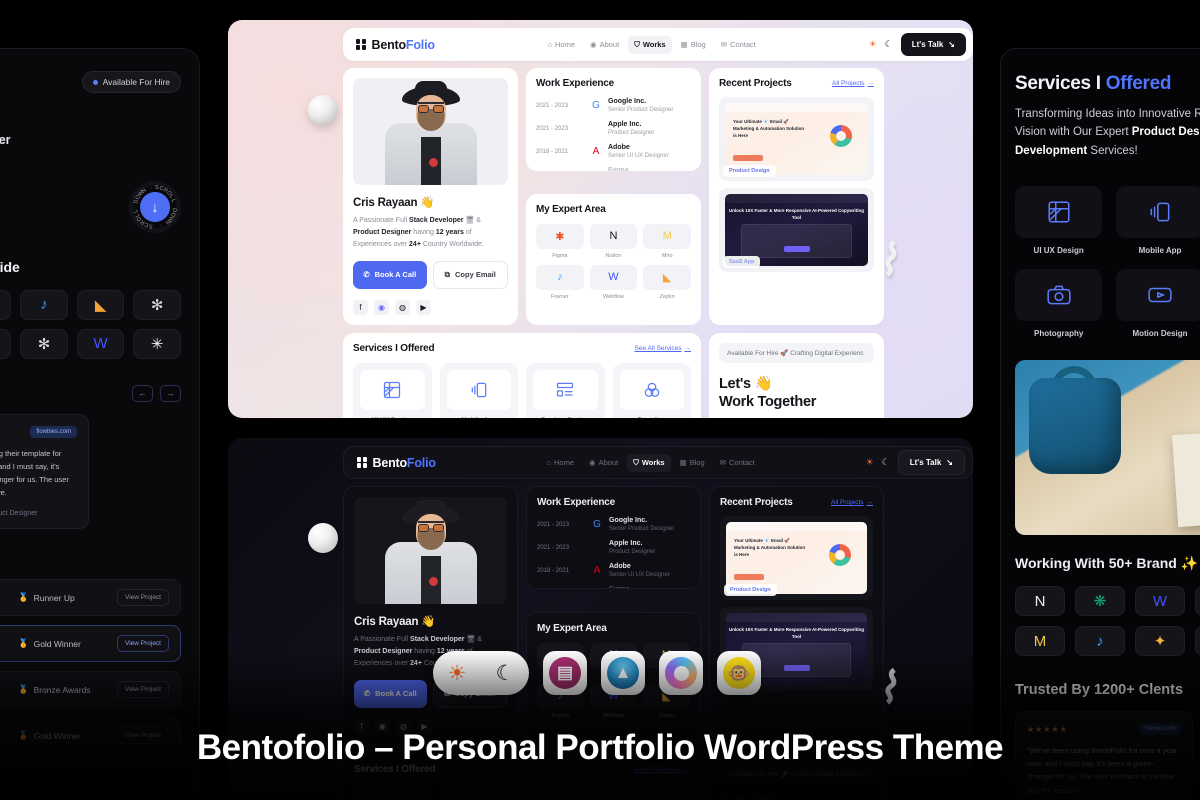 Image resolution: width=1200 pixels, height=800 pixels. Describe the element at coordinates (142, 393) in the screenshot. I see `carousel-prev-button: ←` at that location.